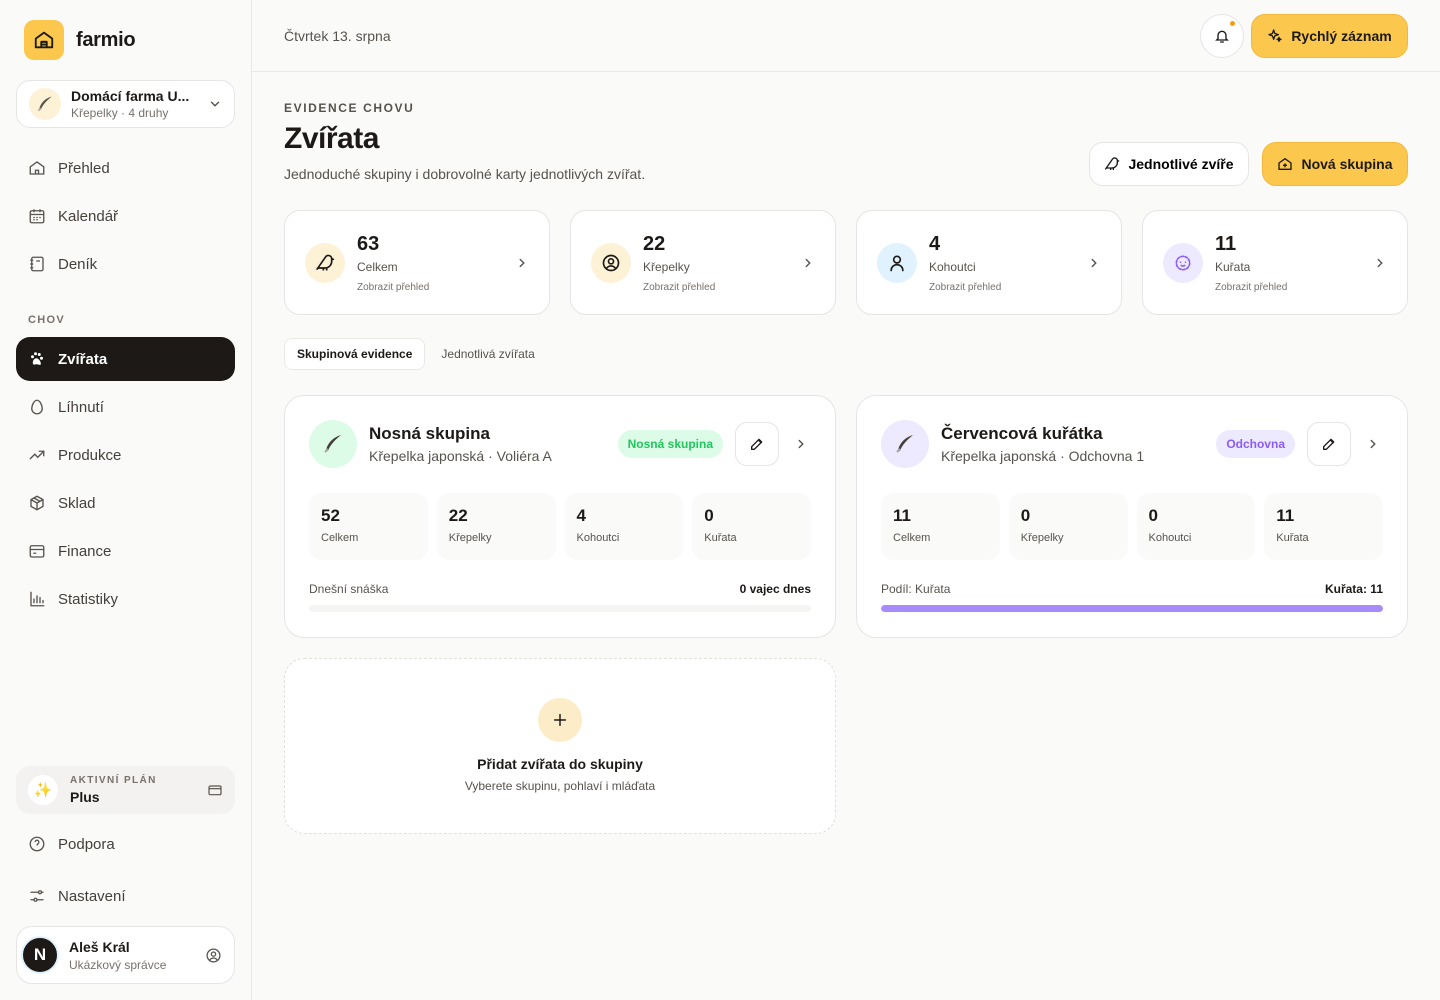 Image resolution: width=1440 pixels, height=1000 pixels. Describe the element at coordinates (37, 264) in the screenshot. I see `notebook-icon` at that location.